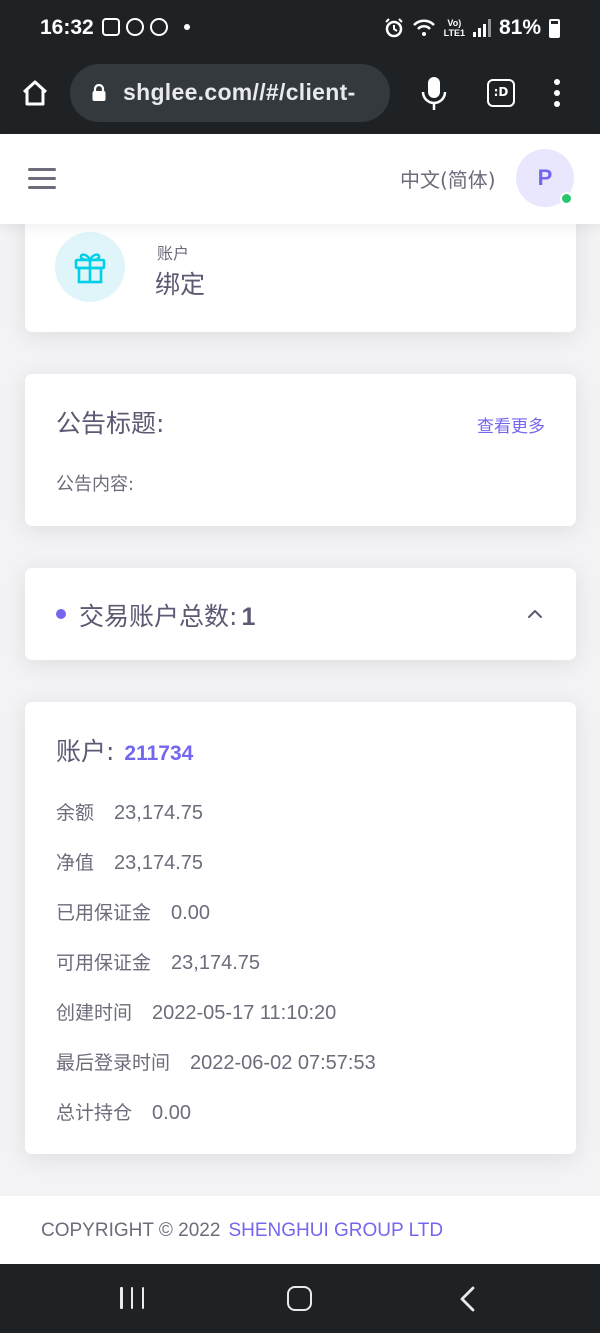  What do you see at coordinates (75, 813) in the screenshot?
I see `detail-label: 余额` at bounding box center [75, 813].